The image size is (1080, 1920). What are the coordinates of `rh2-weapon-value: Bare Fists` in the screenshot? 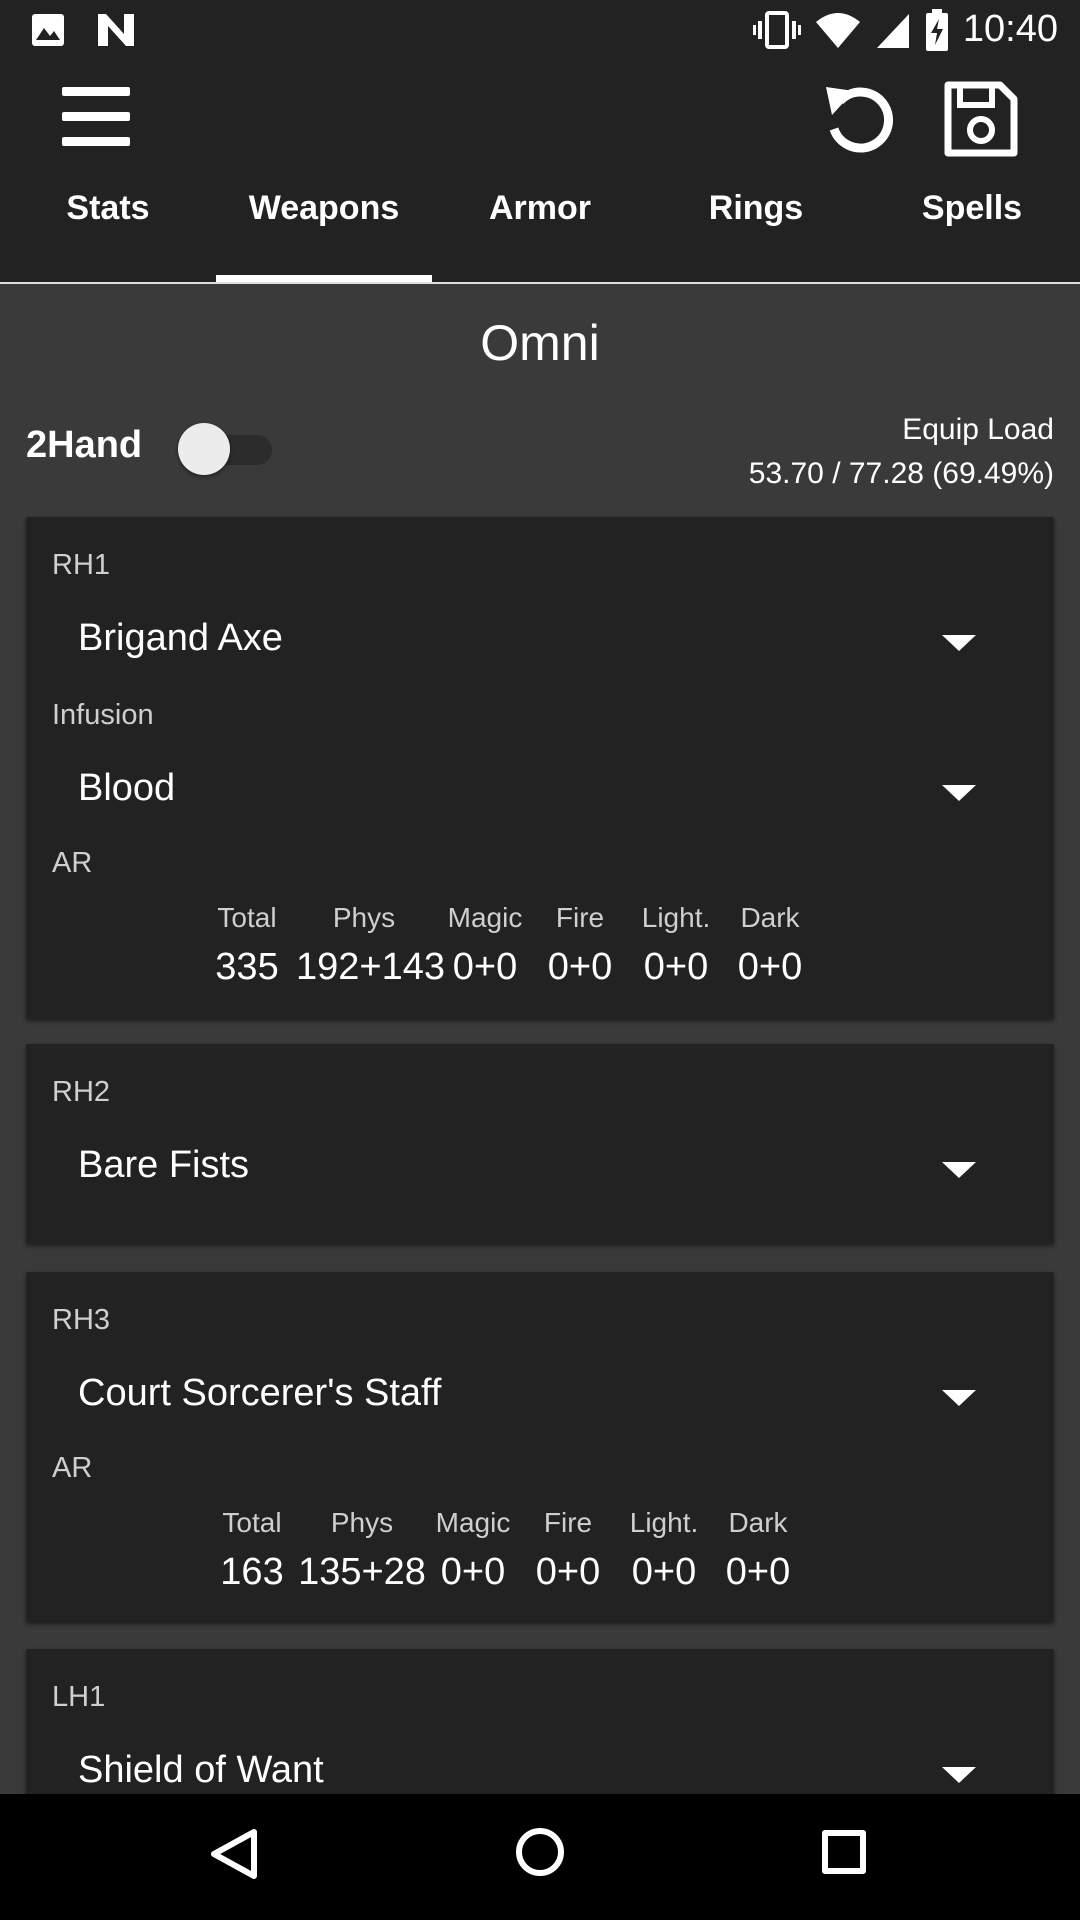 It's located at (164, 1165).